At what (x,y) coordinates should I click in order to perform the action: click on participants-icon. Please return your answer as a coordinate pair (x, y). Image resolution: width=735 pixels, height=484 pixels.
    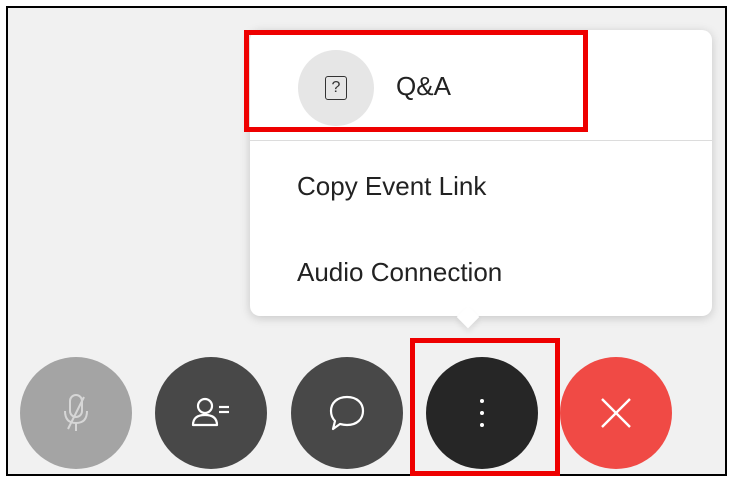
    Looking at the image, I should click on (210, 412).